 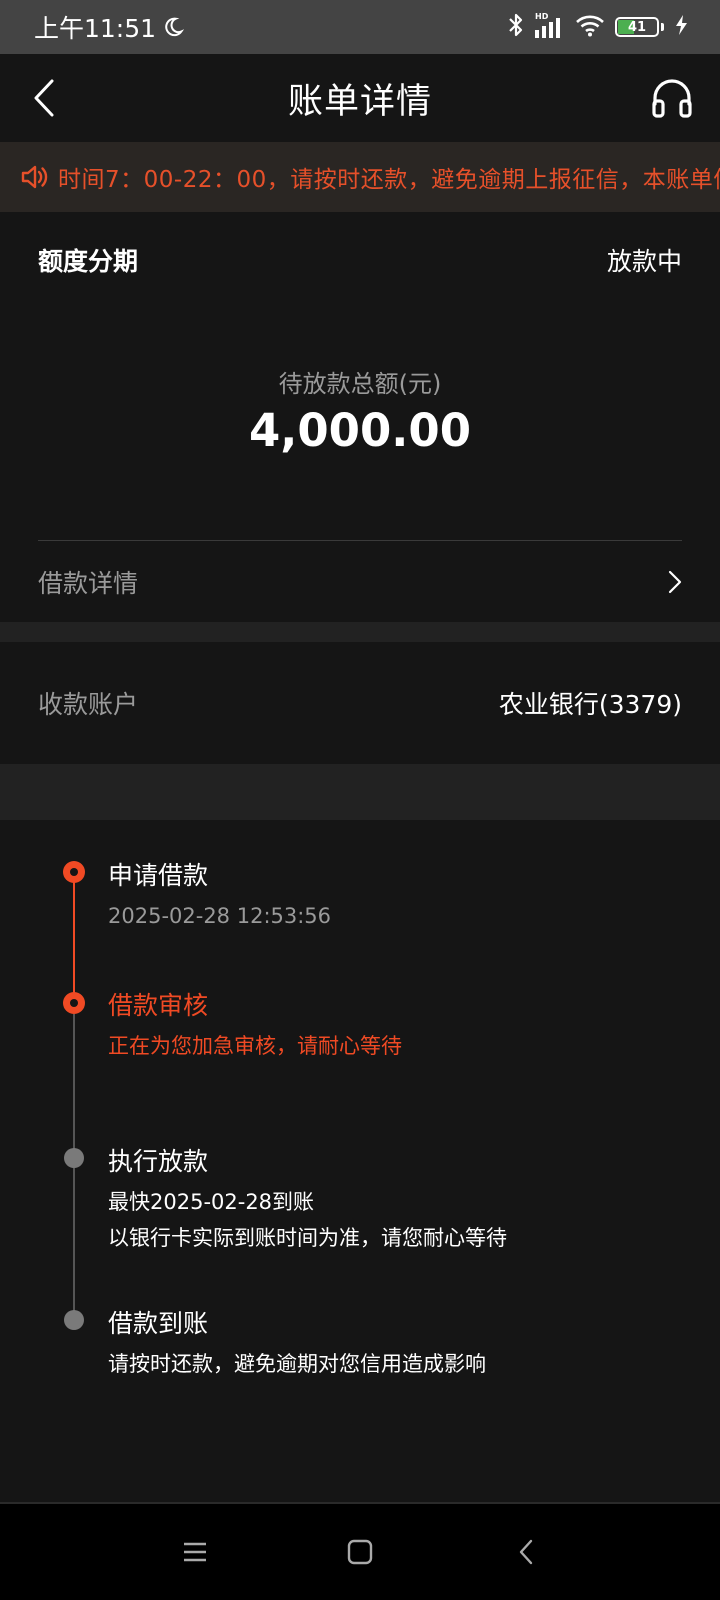 I want to click on status-left: 上午11:51, so click(x=109, y=27).